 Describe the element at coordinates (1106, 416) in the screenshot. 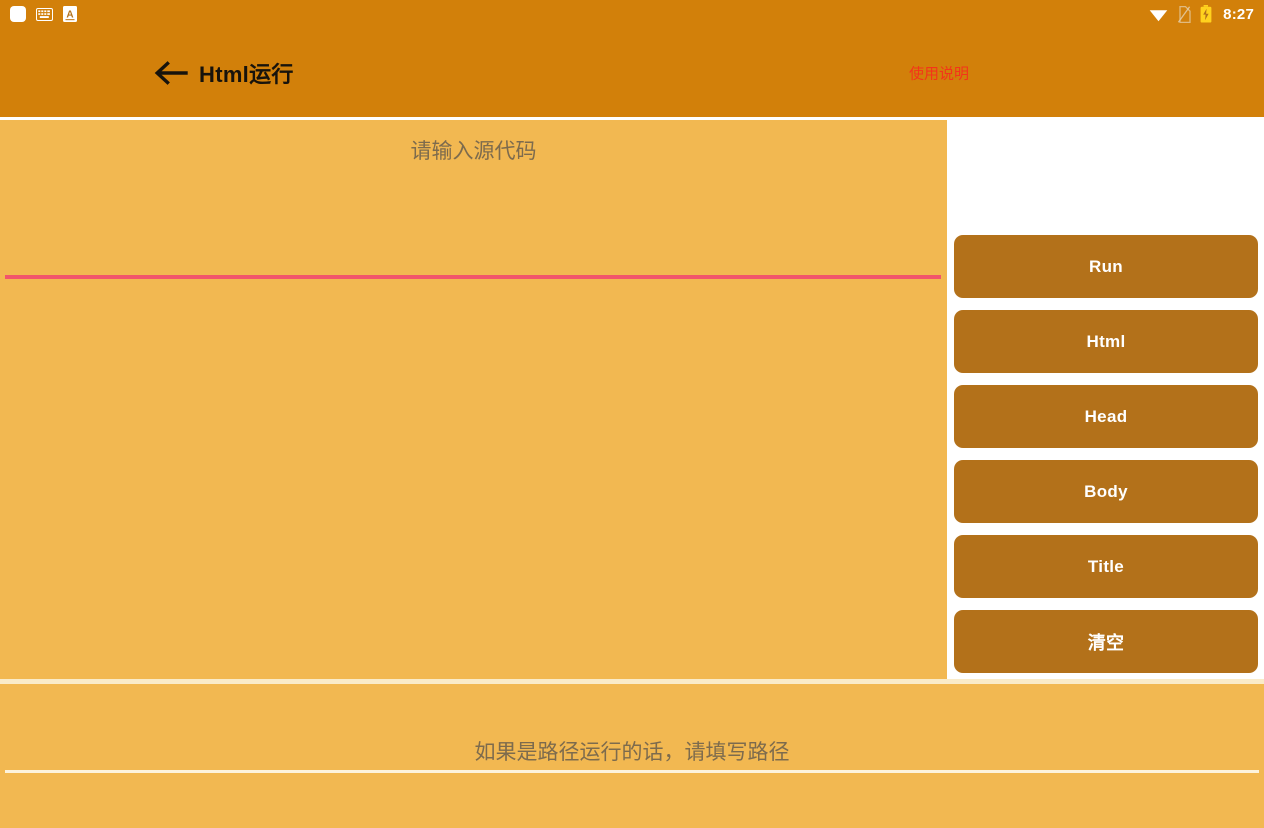

I see `head-button: Head` at that location.